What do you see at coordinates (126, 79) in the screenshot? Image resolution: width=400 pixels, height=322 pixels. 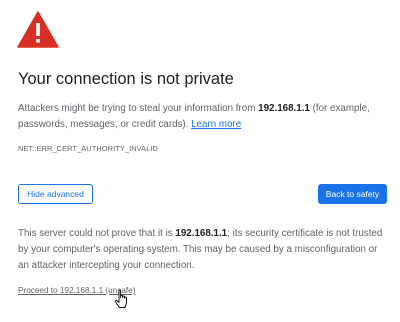 I see `page-title: Your connection is not private` at bounding box center [126, 79].